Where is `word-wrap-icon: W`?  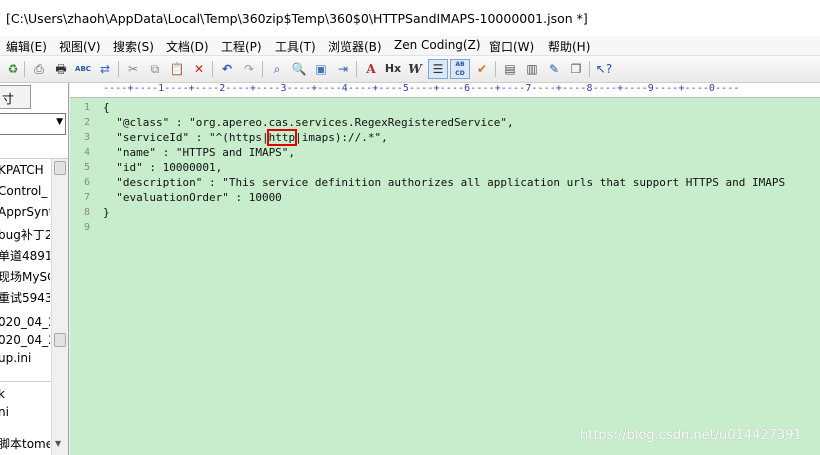 word-wrap-icon: W is located at coordinates (415, 69).